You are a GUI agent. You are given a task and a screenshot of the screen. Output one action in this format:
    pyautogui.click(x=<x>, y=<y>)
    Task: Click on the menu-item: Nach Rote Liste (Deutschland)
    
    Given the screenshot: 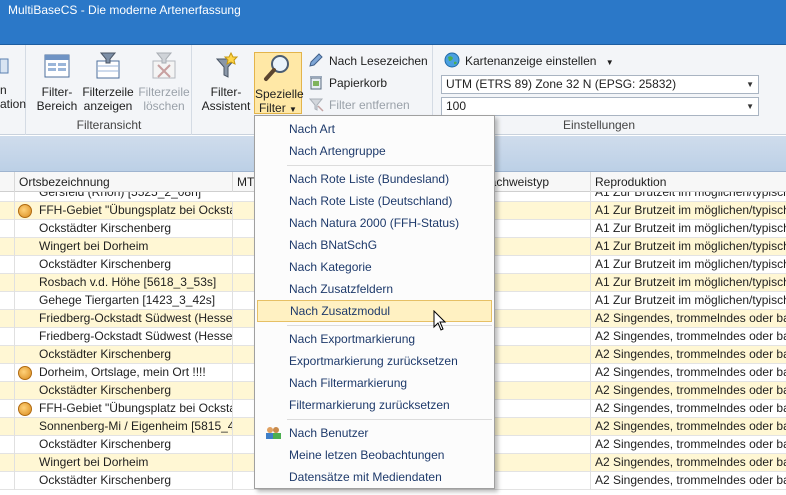 What is the action you would take?
    pyautogui.click(x=374, y=201)
    